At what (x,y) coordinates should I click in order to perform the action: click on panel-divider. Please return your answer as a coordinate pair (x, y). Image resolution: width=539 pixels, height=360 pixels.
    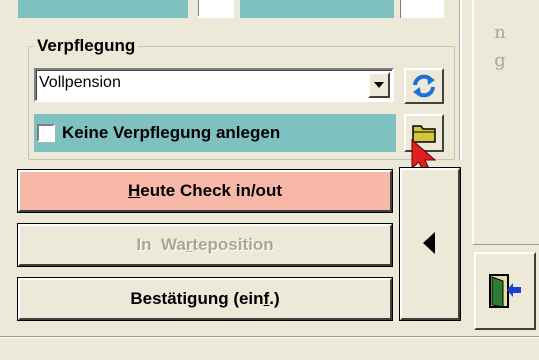
    Looking at the image, I should click on (461, 80).